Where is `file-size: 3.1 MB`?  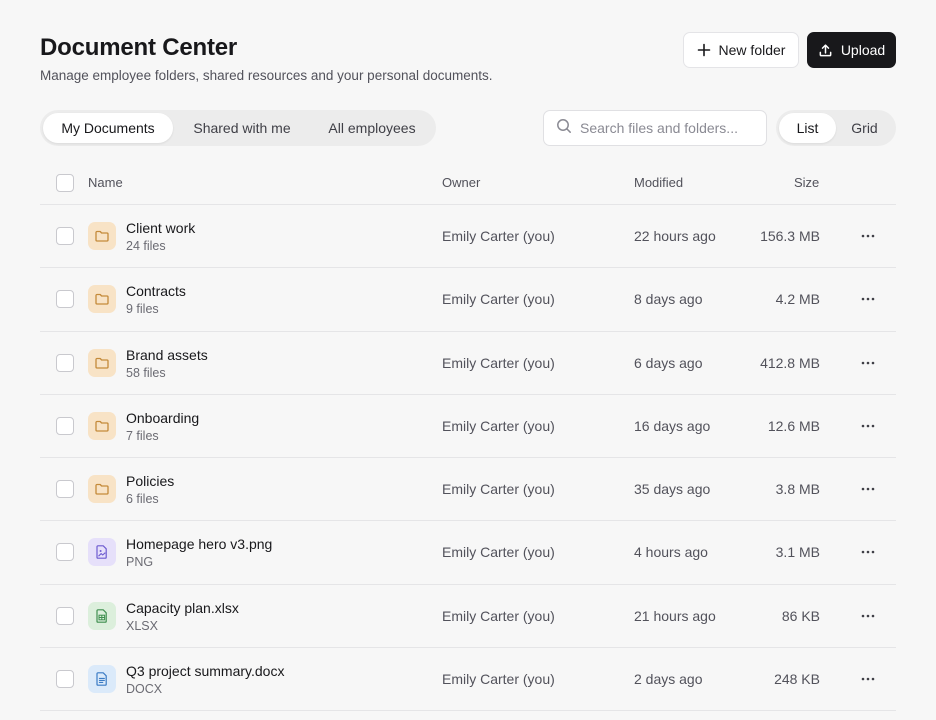 file-size: 3.1 MB is located at coordinates (797, 552).